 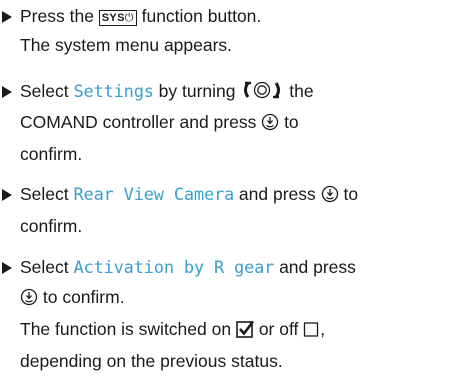 What do you see at coordinates (113, 92) in the screenshot?
I see `menu-term-settings: Settings` at bounding box center [113, 92].